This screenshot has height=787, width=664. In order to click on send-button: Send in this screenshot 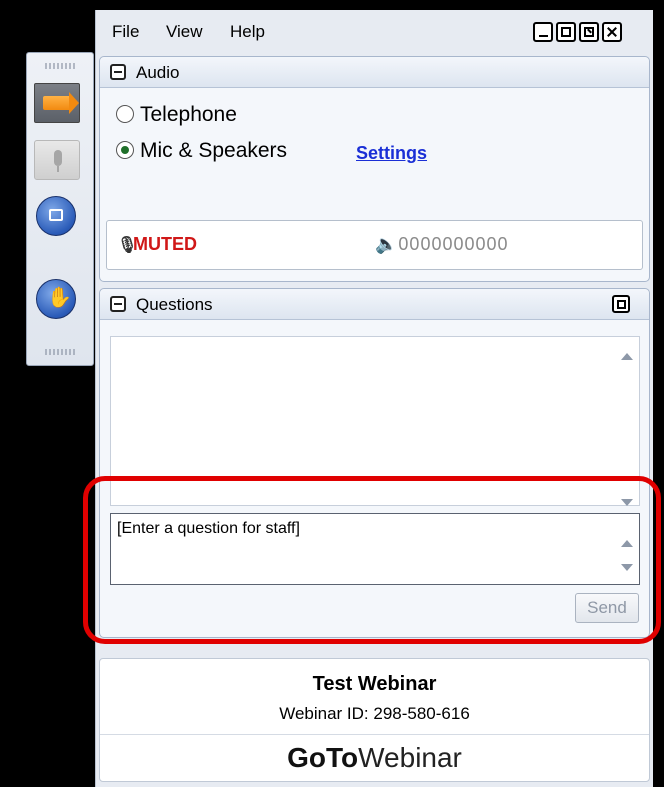, I will do `click(607, 608)`.